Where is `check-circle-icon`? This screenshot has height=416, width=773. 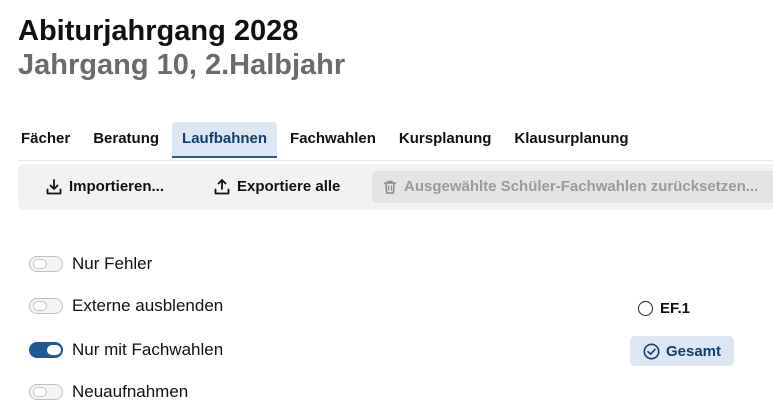
check-circle-icon is located at coordinates (651, 351).